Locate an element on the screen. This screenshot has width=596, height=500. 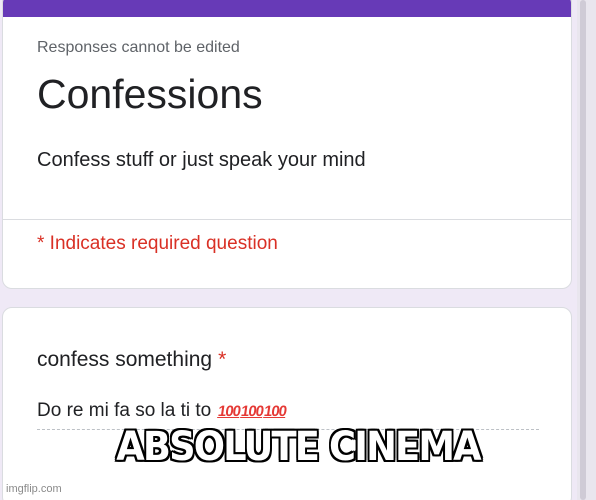
scrollbar-thumb is located at coordinates (583, 250).